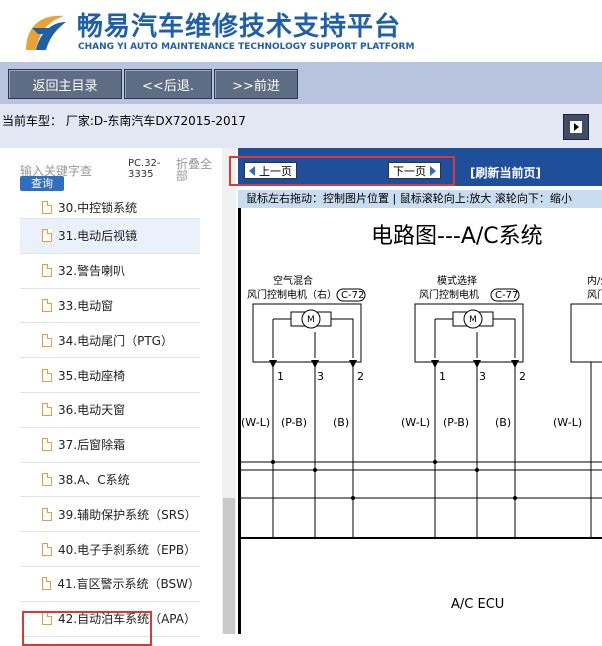 This screenshot has width=602, height=646. Describe the element at coordinates (473, 320) in the screenshot. I see `motor2-symbol: M` at that location.